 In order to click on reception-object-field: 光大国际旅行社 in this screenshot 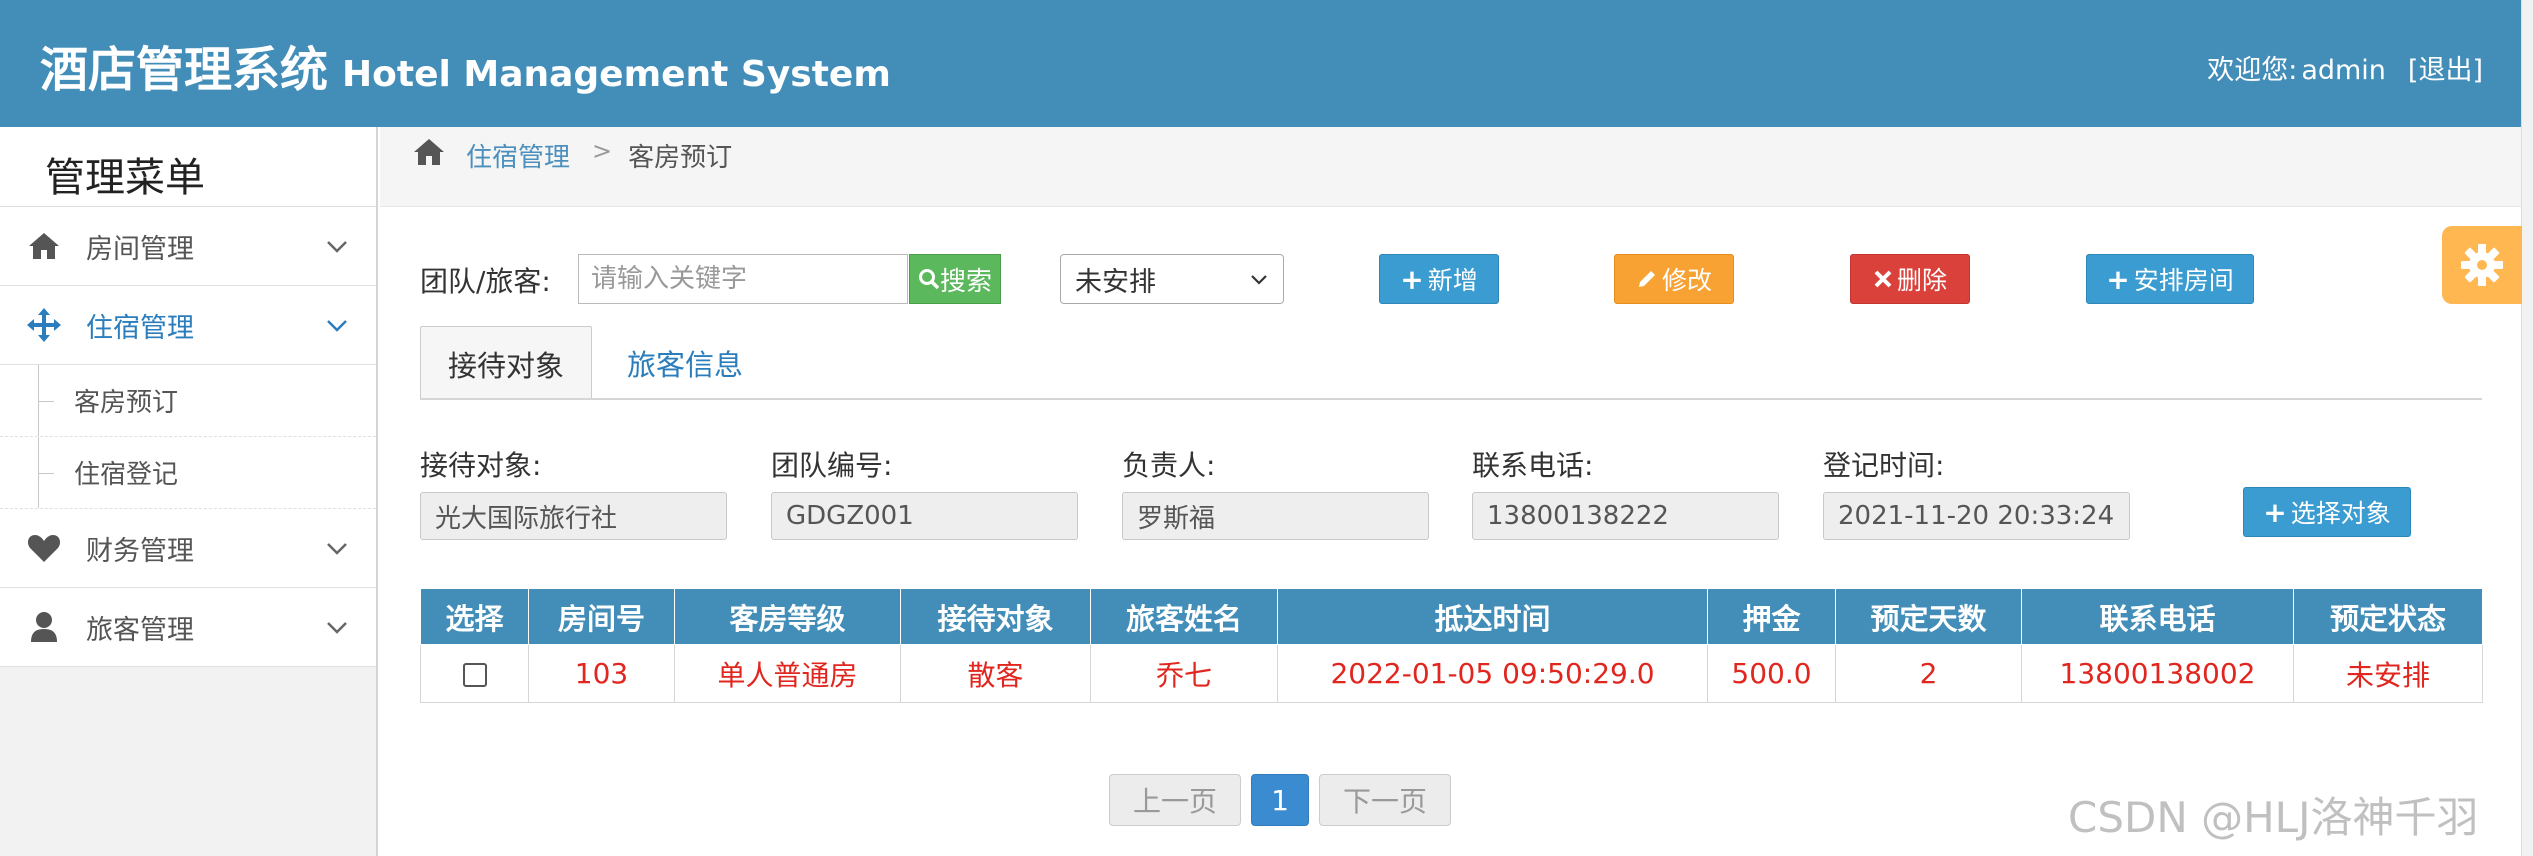, I will do `click(573, 516)`.